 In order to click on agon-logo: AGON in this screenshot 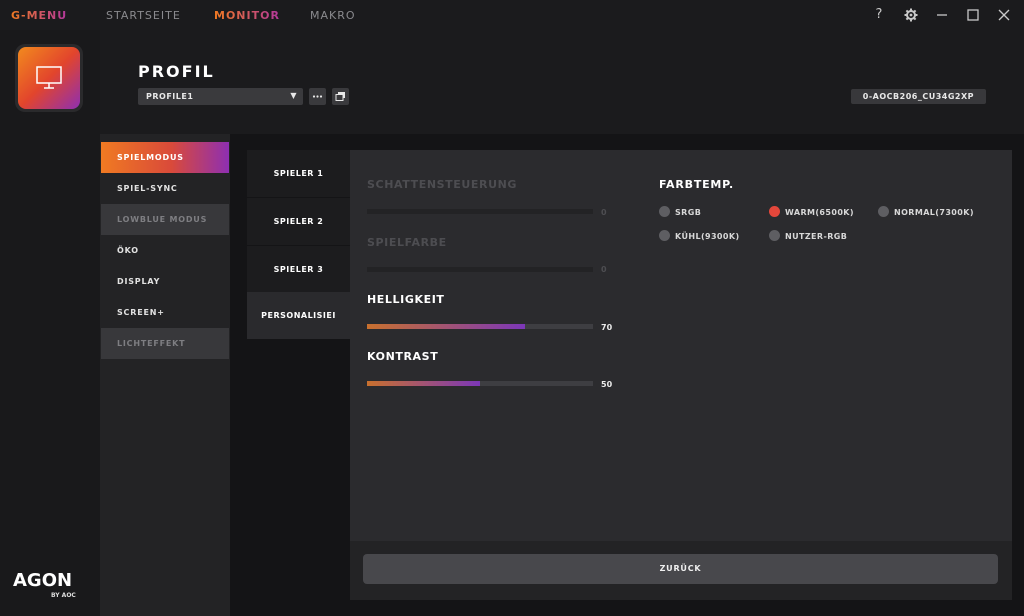, I will do `click(43, 580)`.